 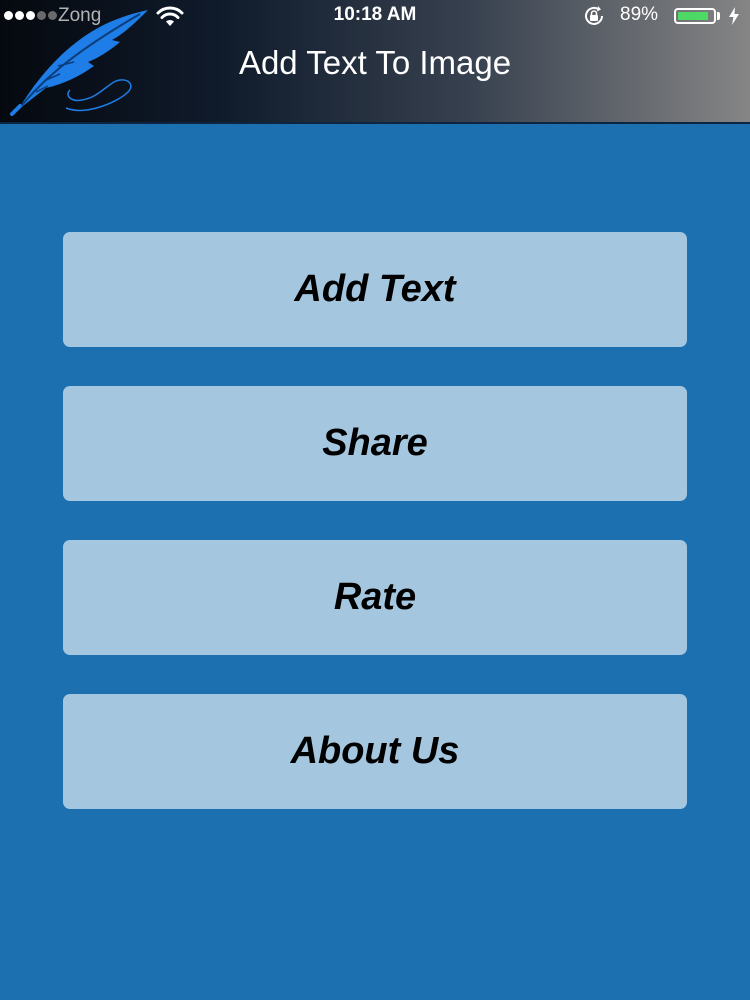 I want to click on add-text-button: Add Text, so click(x=375, y=289).